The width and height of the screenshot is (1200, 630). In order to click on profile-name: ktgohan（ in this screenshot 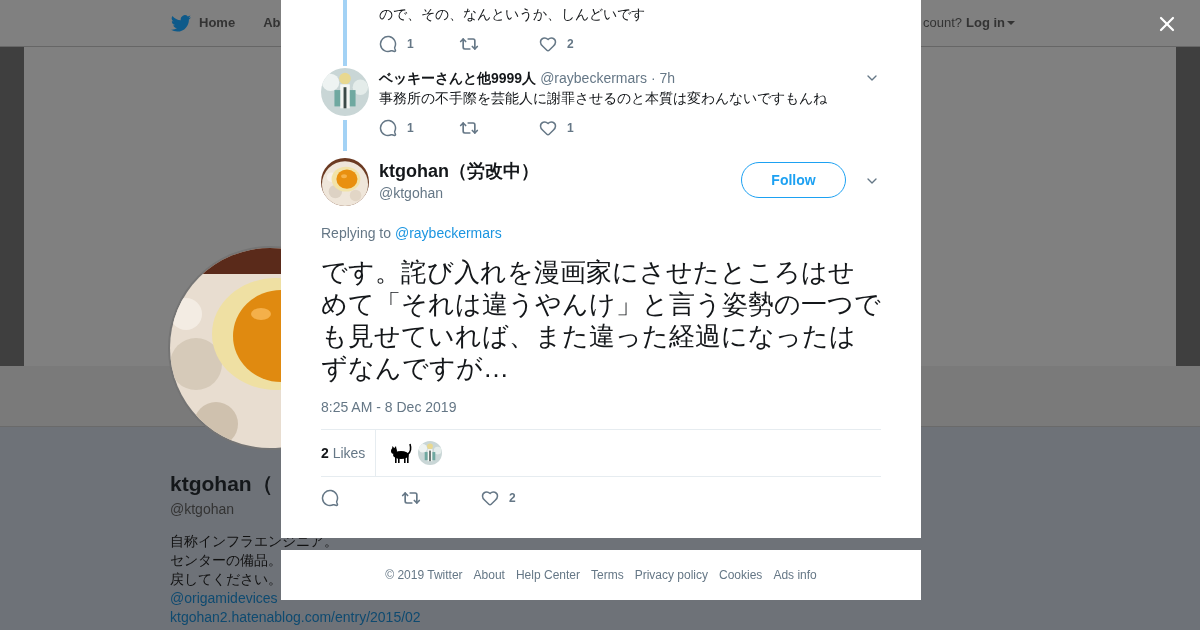, I will do `click(222, 484)`.